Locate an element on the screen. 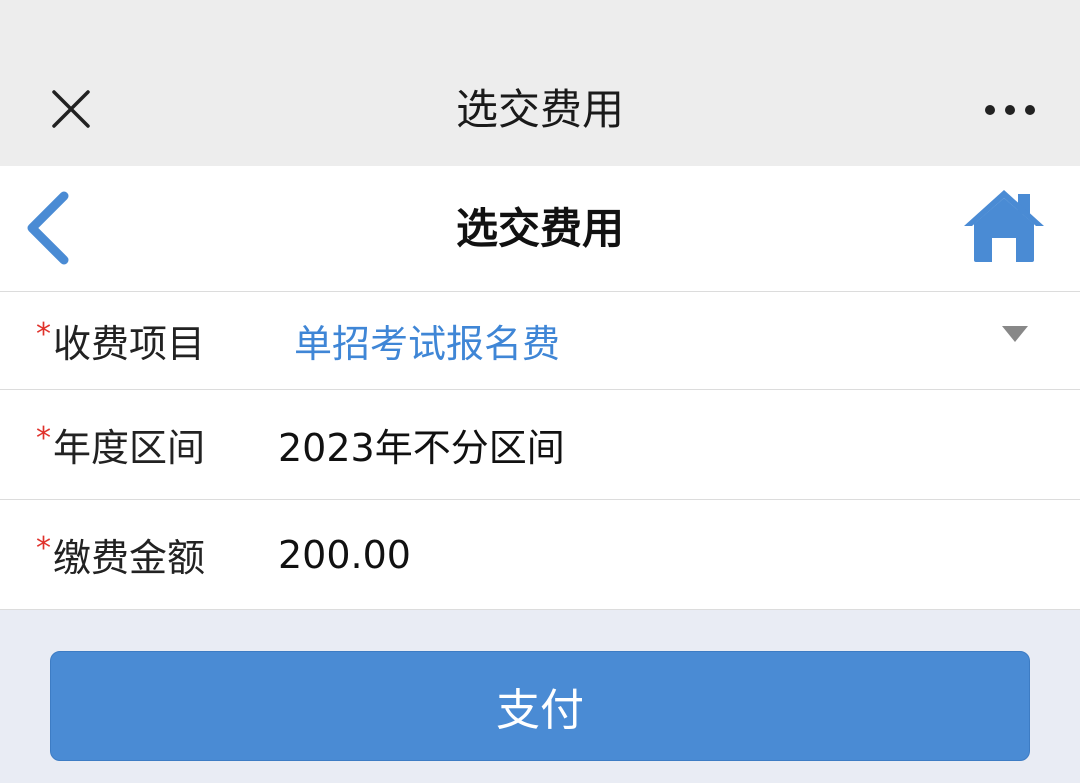  more-dots-icon is located at coordinates (1010, 110).